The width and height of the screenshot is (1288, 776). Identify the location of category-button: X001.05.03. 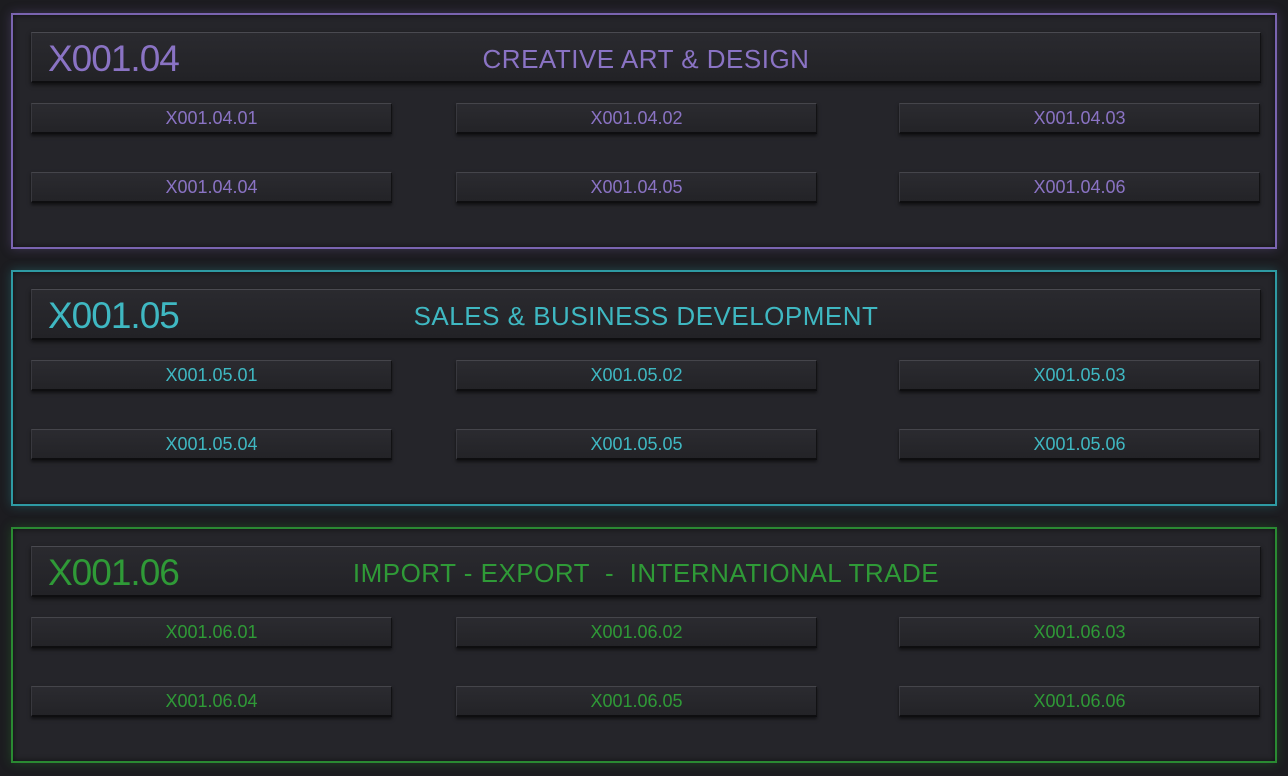
(1079, 375).